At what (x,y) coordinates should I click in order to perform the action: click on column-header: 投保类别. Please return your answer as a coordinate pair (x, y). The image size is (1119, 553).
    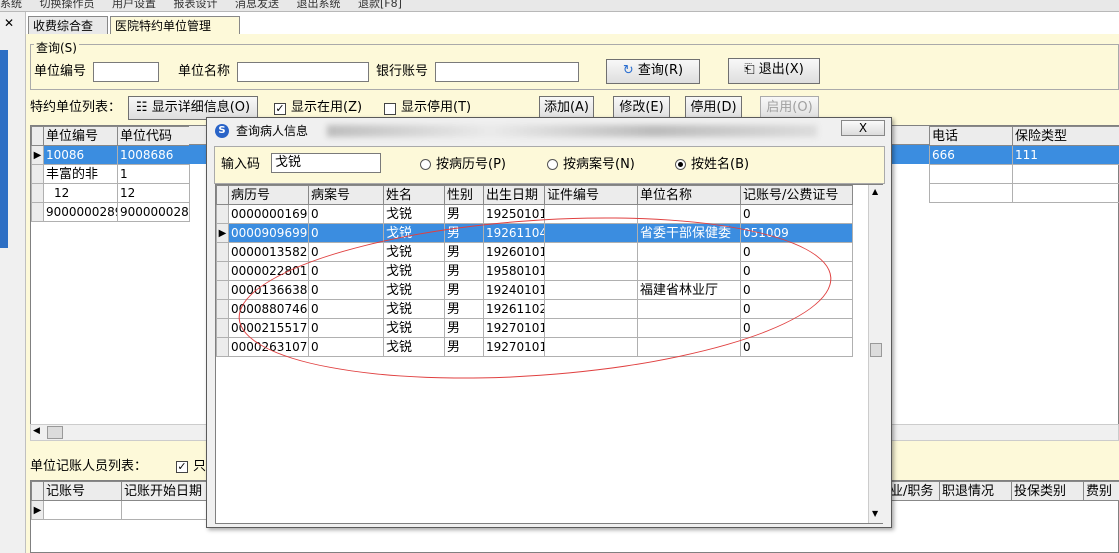
    Looking at the image, I should click on (1047, 491).